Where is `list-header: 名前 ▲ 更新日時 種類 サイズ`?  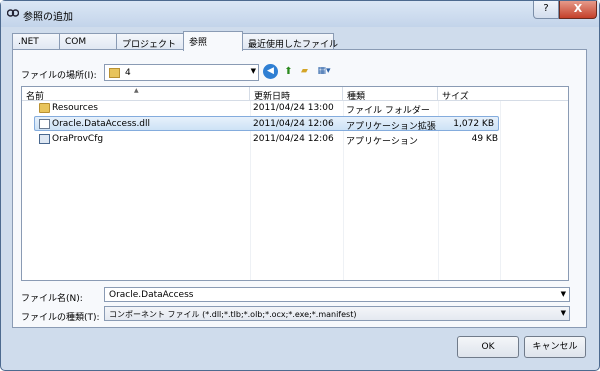 list-header: 名前 ▲ 更新日時 種類 サイズ is located at coordinates (295, 94).